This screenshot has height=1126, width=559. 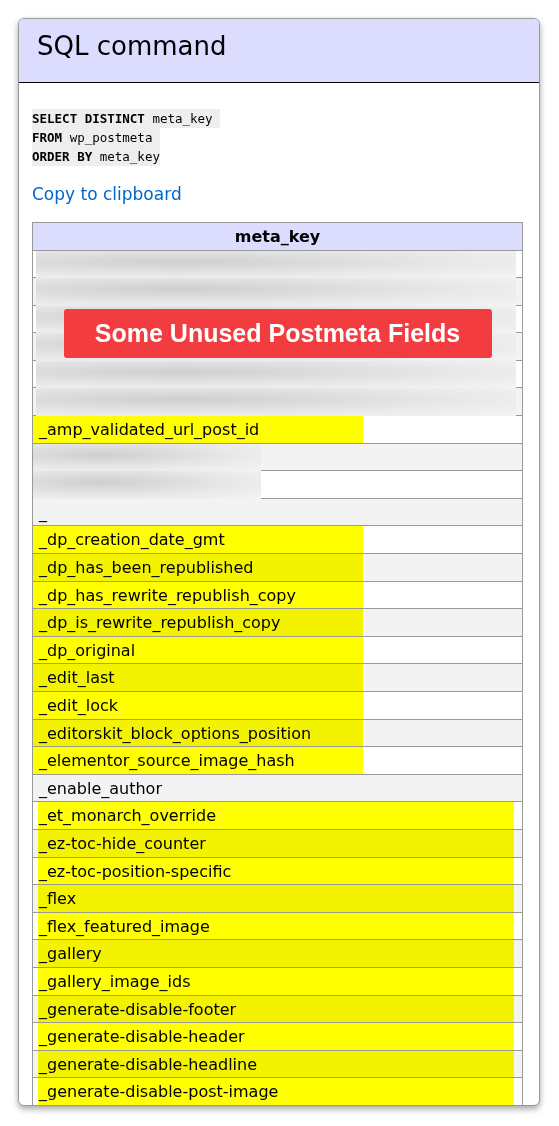 I want to click on highlighted-cell: _generate-disable-post-image, so click(x=276, y=1091).